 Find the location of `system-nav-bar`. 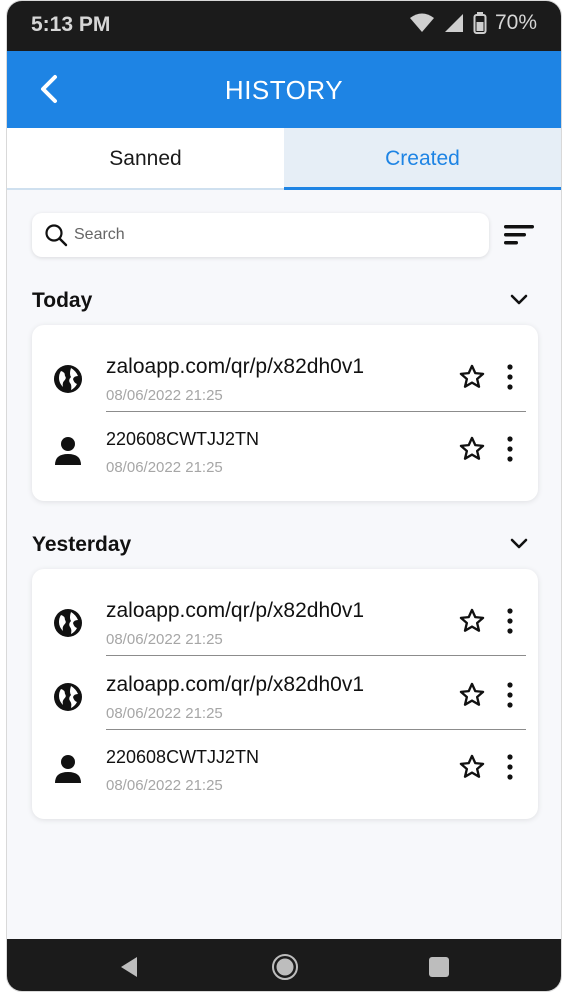

system-nav-bar is located at coordinates (284, 965).